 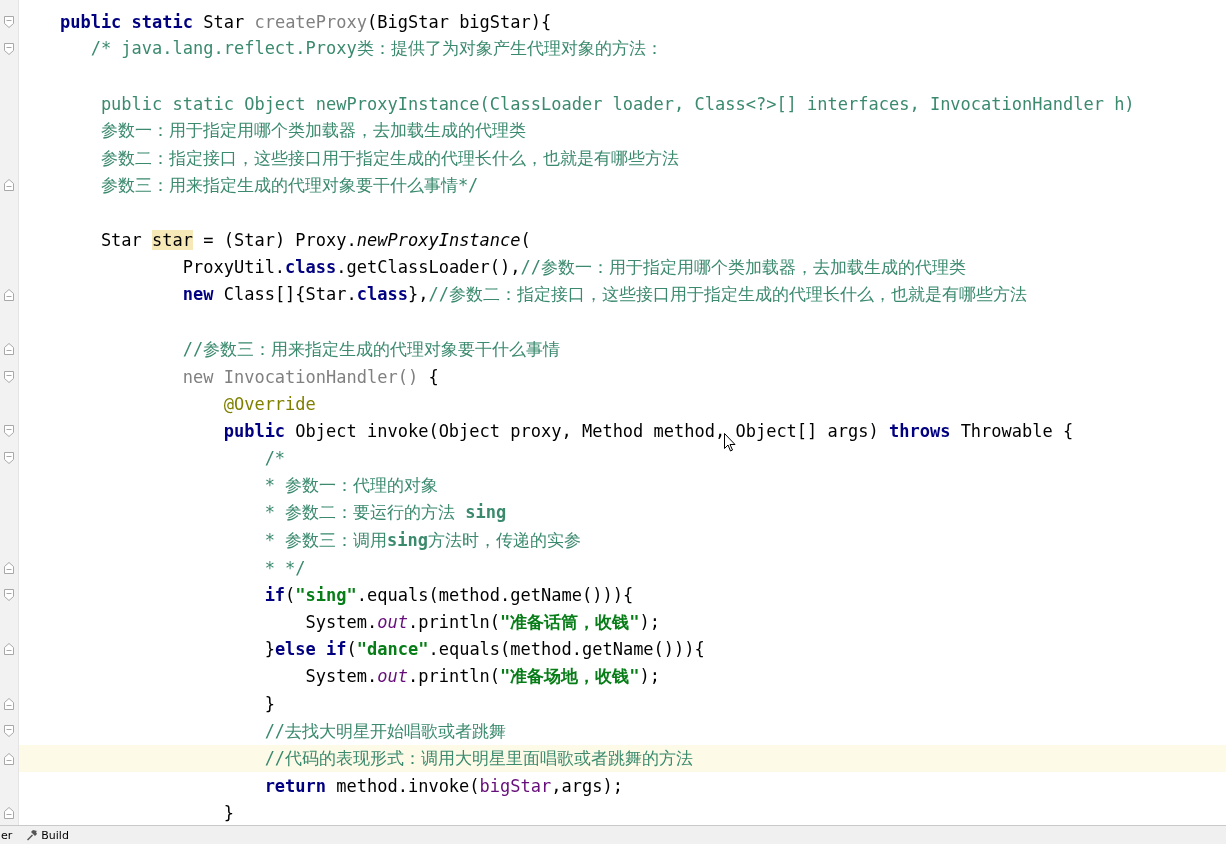 What do you see at coordinates (32, 835) in the screenshot?
I see `hammer-icon` at bounding box center [32, 835].